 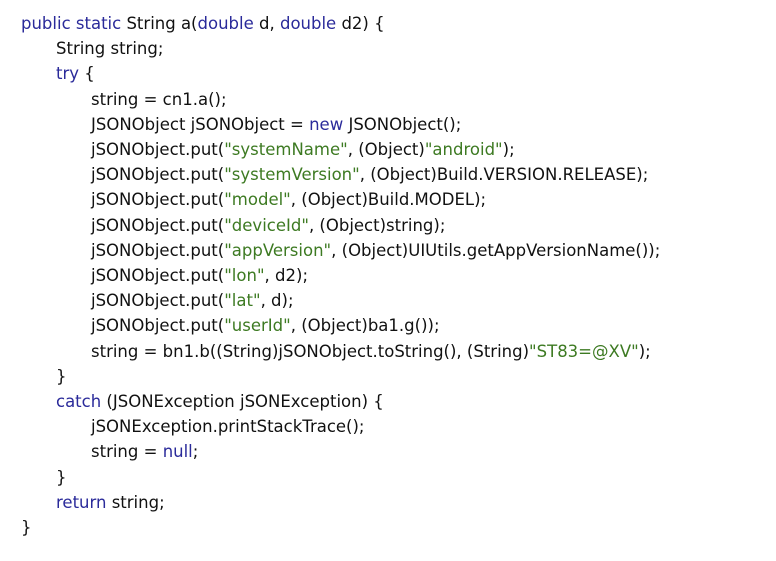 I want to click on code-text: , d);, so click(x=277, y=301).